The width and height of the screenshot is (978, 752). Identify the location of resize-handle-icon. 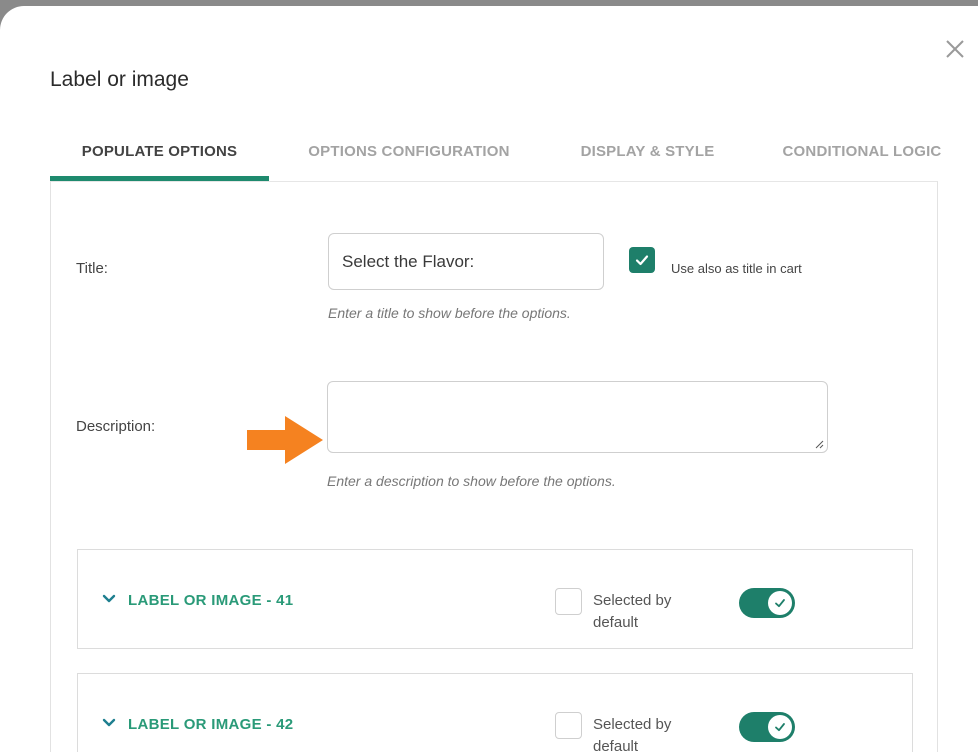
(819, 444).